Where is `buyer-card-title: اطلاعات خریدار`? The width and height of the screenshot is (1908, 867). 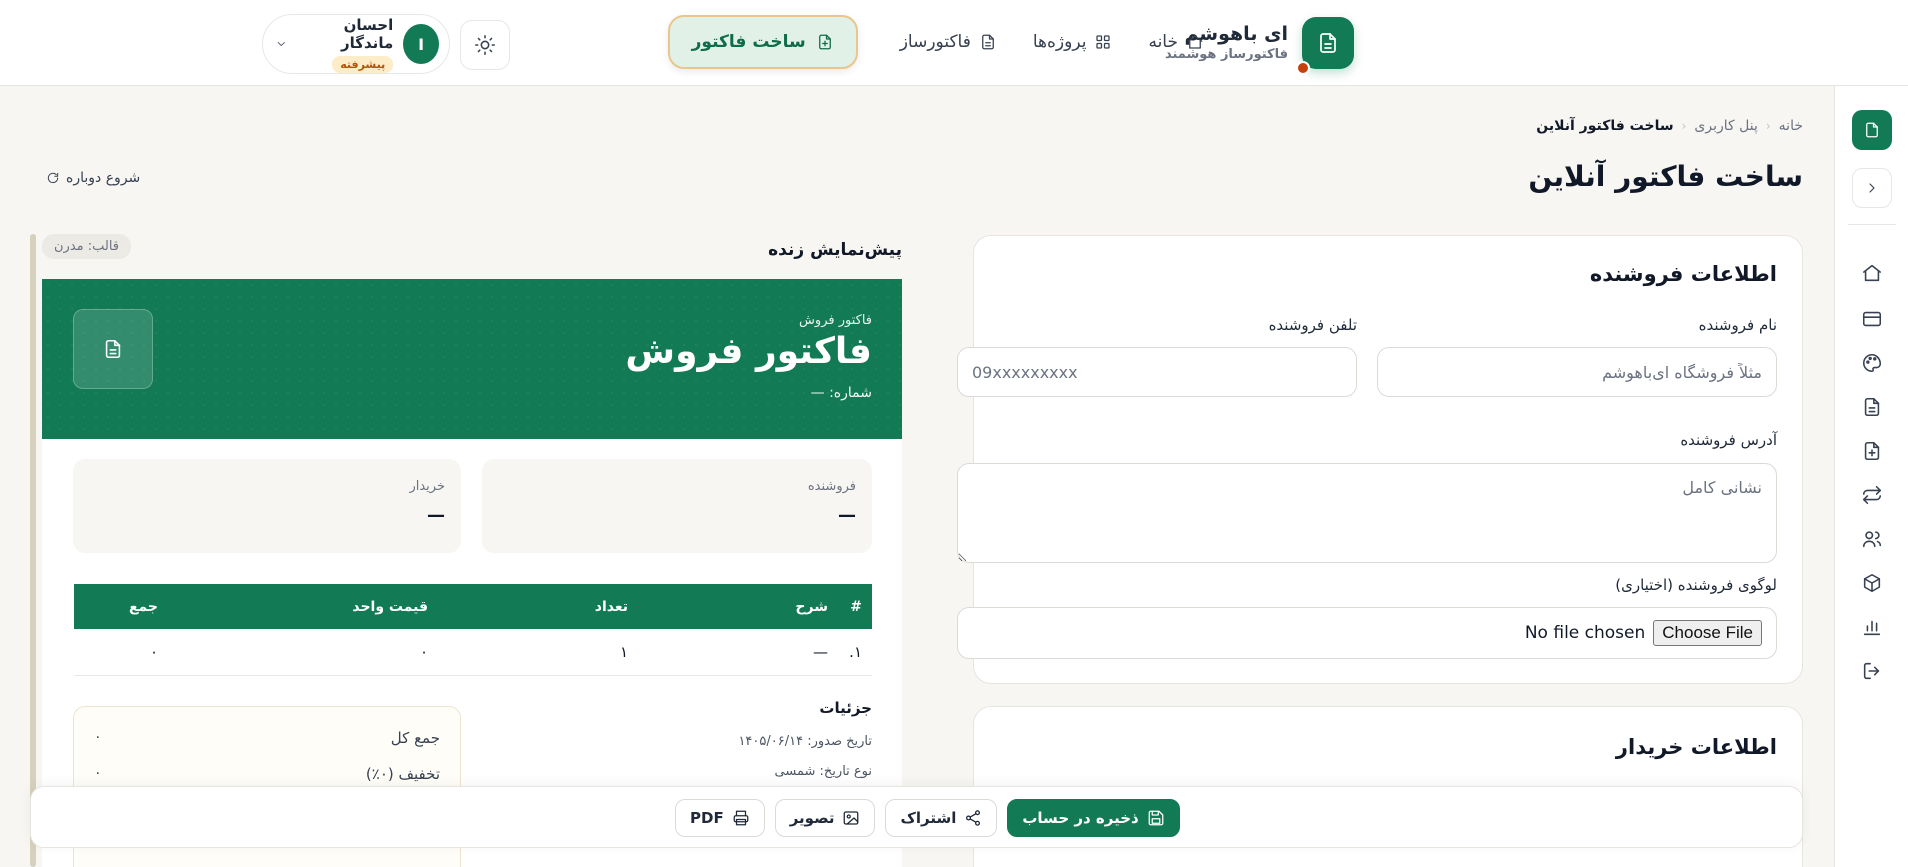 buyer-card-title: اطلاعات خریدار is located at coordinates (1696, 747).